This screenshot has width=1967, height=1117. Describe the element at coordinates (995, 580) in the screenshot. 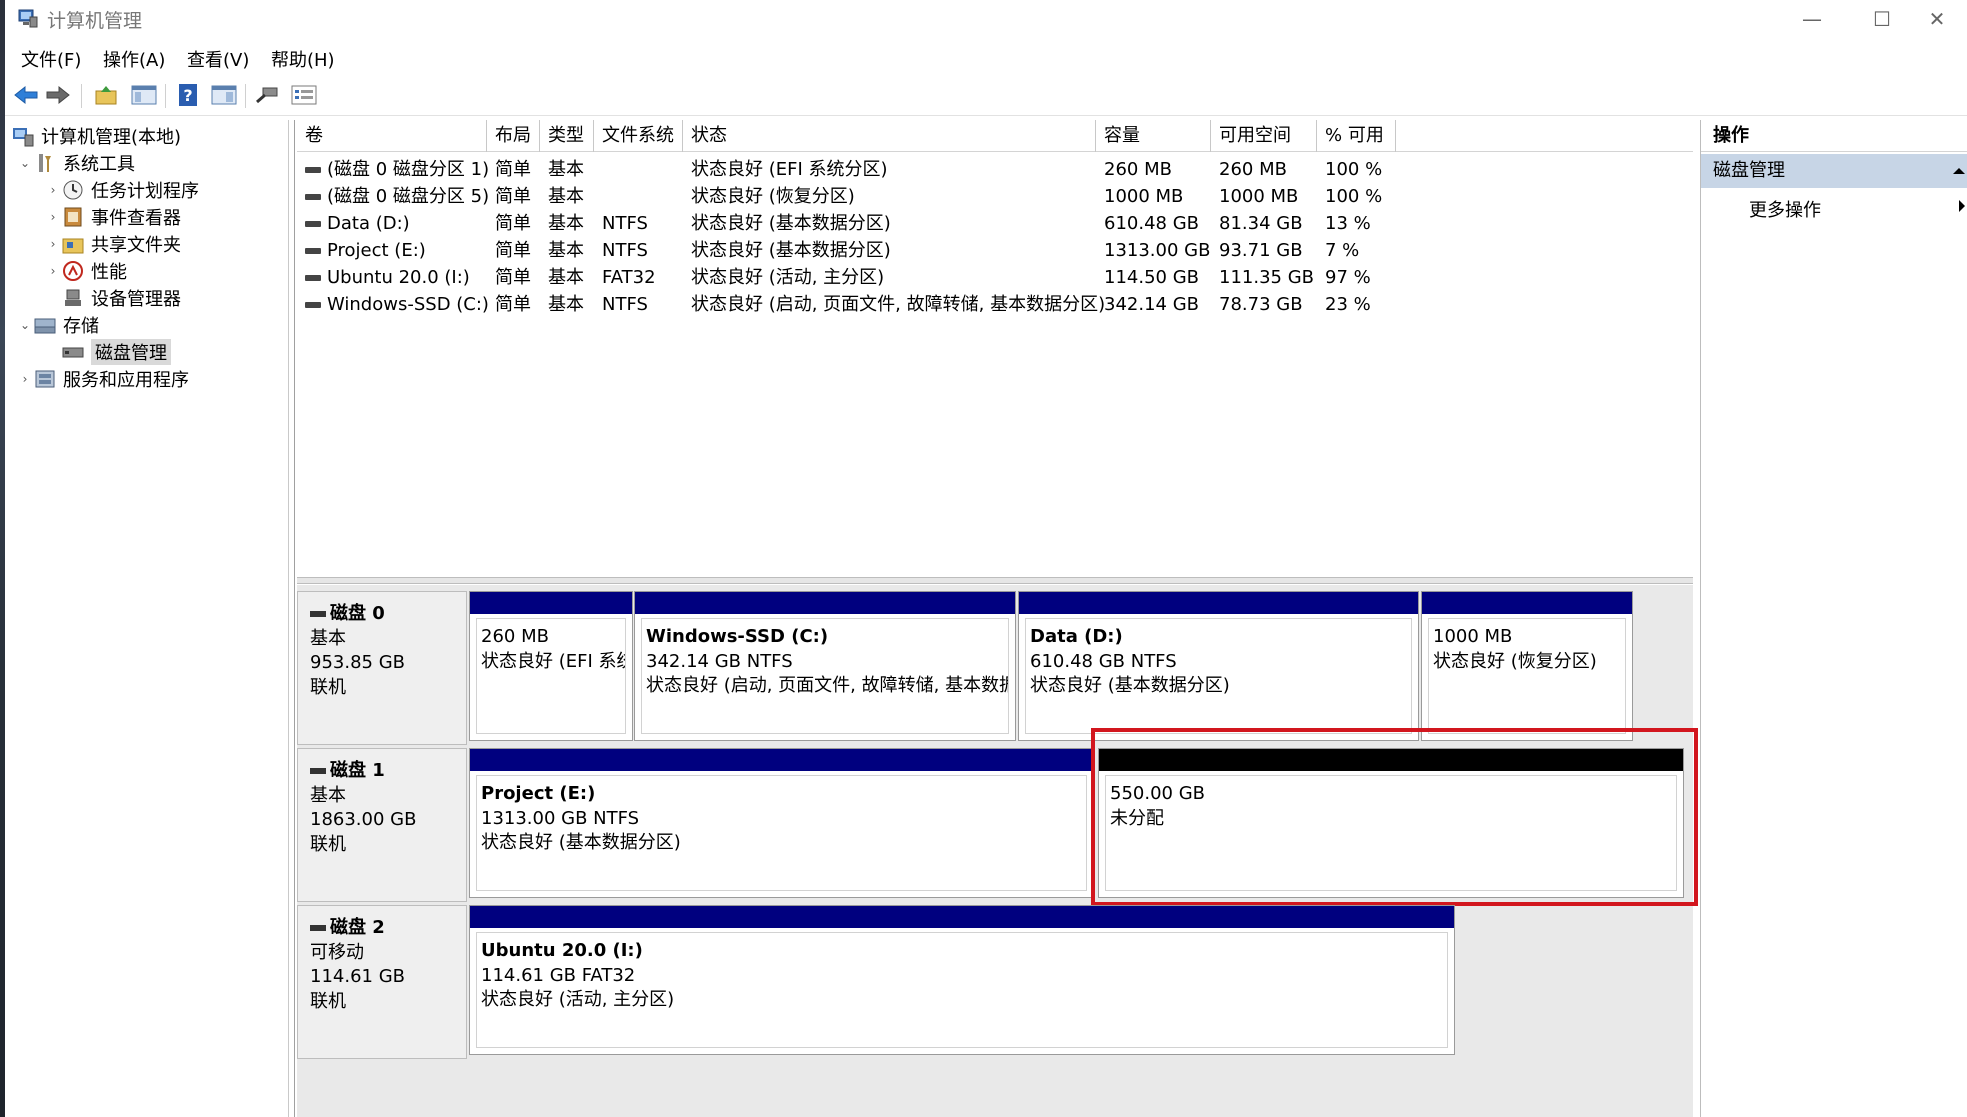

I see `pane-splitter` at that location.